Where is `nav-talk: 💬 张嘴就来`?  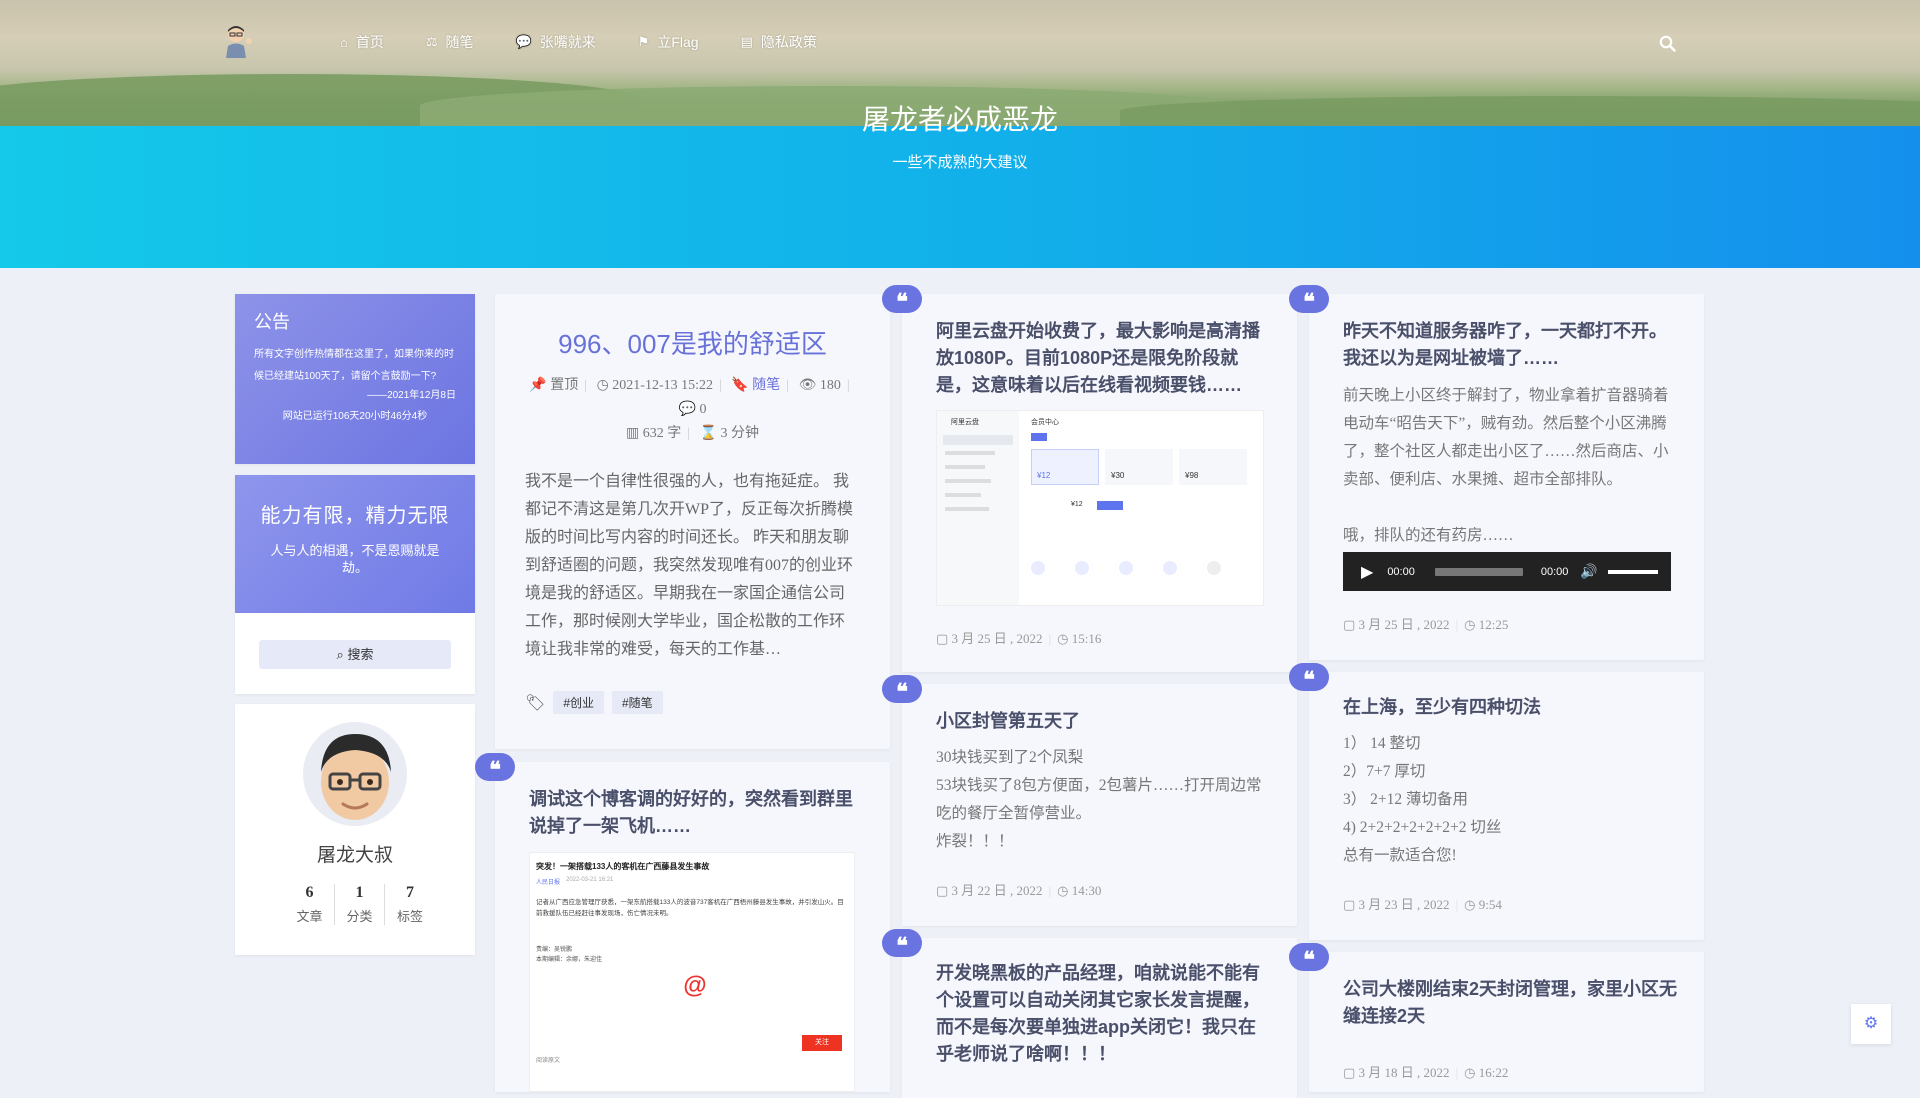 nav-talk: 💬 张嘴就来 is located at coordinates (556, 42).